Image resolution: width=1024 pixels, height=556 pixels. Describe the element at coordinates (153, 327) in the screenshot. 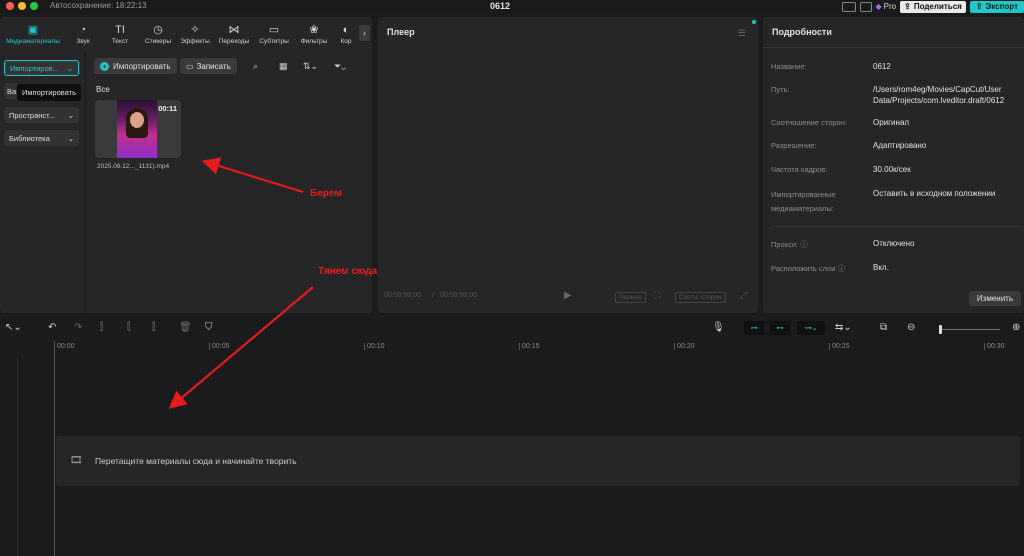

I see `split-right-icon: ⫿` at that location.